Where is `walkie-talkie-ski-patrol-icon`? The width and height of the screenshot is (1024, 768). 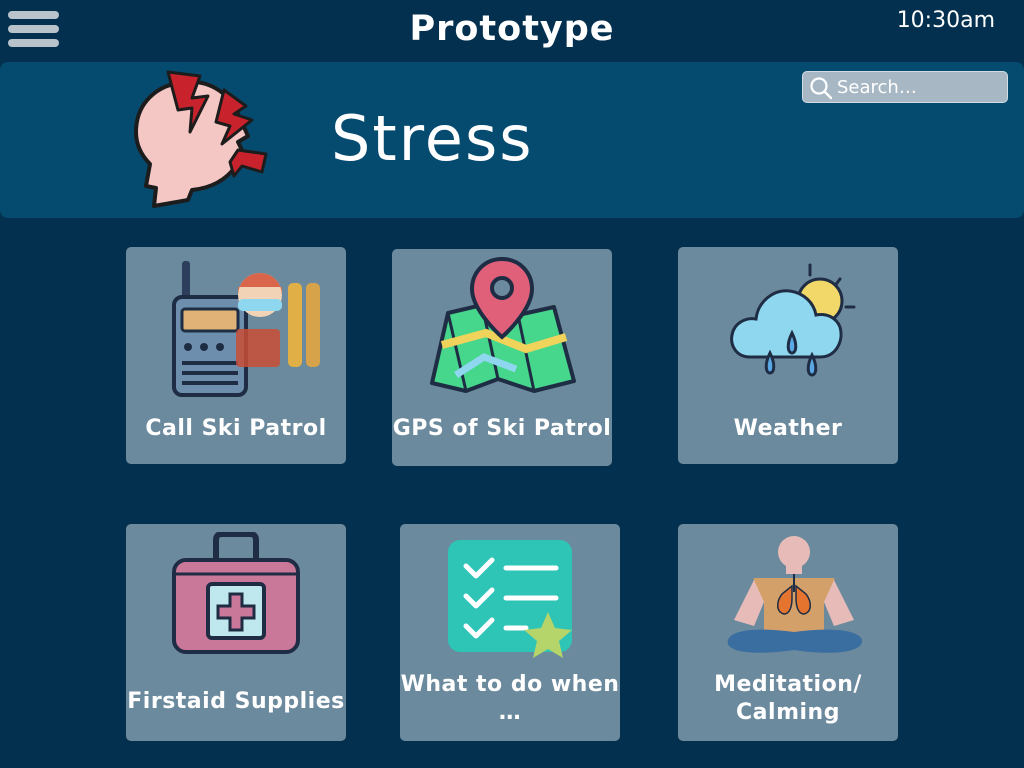 walkie-talkie-ski-patrol-icon is located at coordinates (246, 329).